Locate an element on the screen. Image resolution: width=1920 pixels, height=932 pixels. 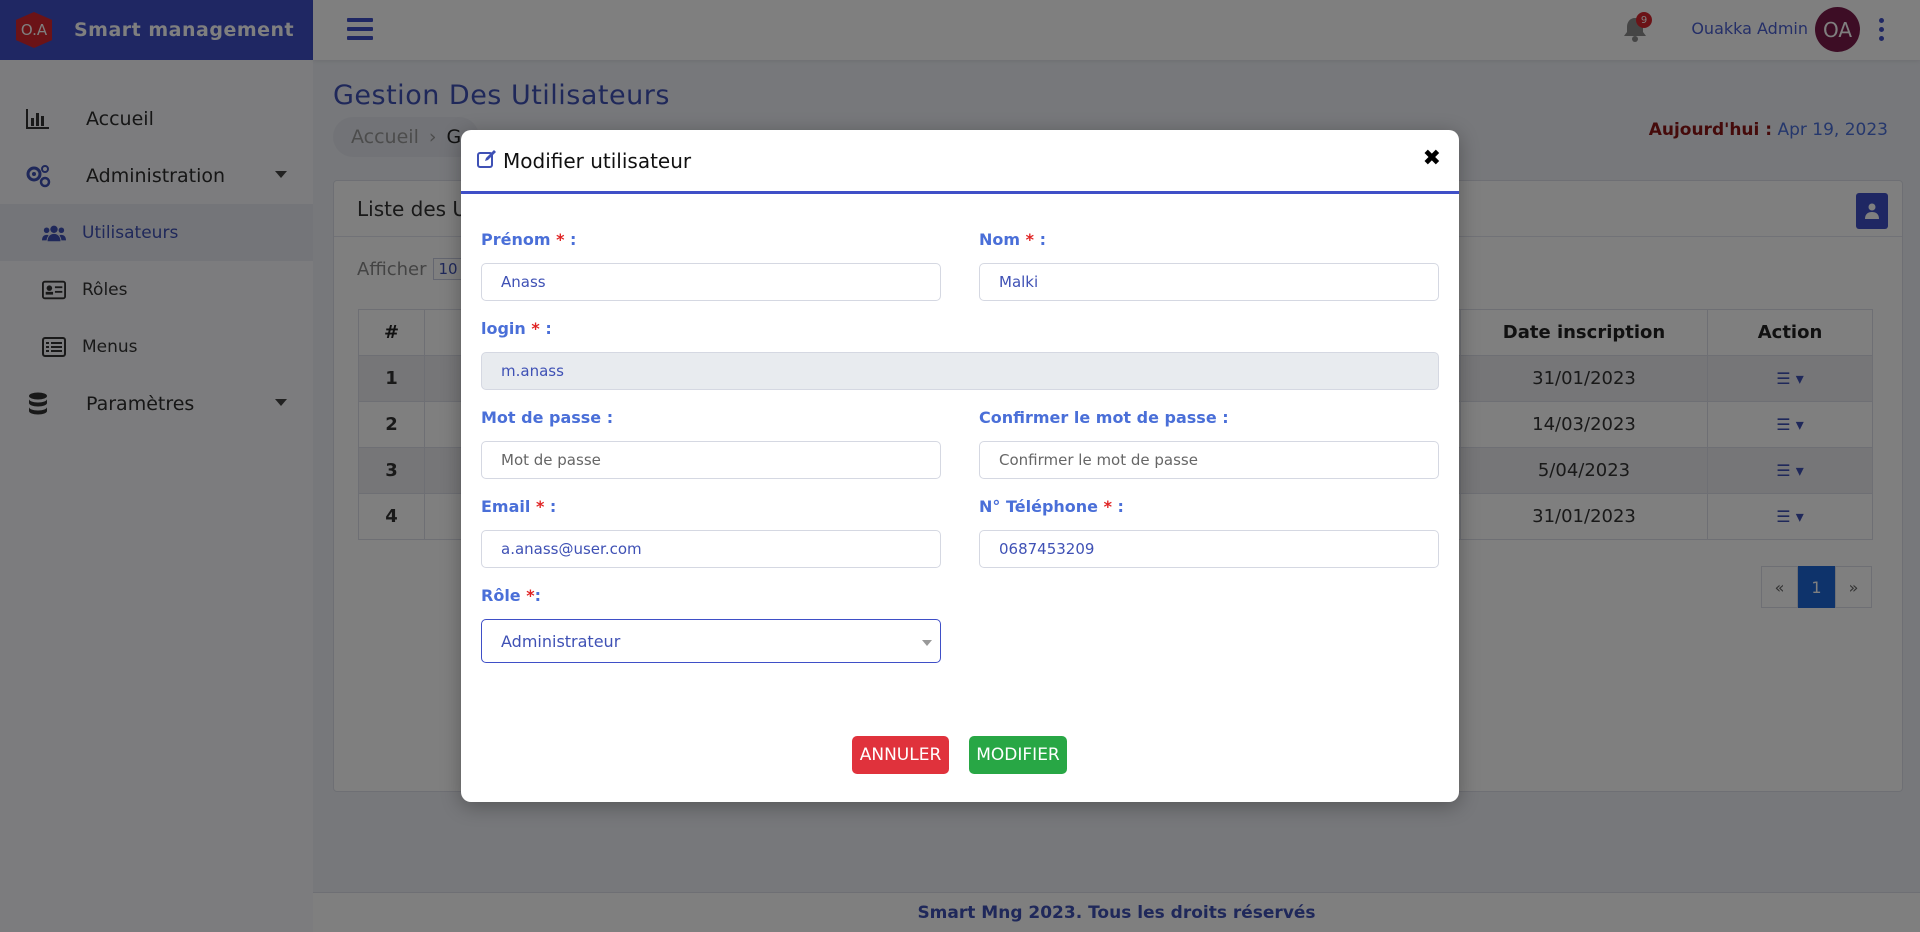
login-label: login * : is located at coordinates (516, 328).